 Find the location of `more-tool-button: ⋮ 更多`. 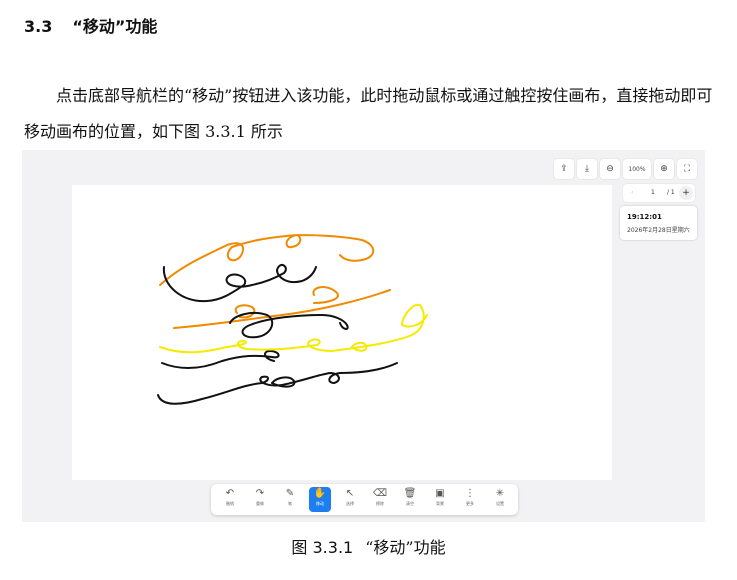

more-tool-button: ⋮ 更多 is located at coordinates (470, 499).